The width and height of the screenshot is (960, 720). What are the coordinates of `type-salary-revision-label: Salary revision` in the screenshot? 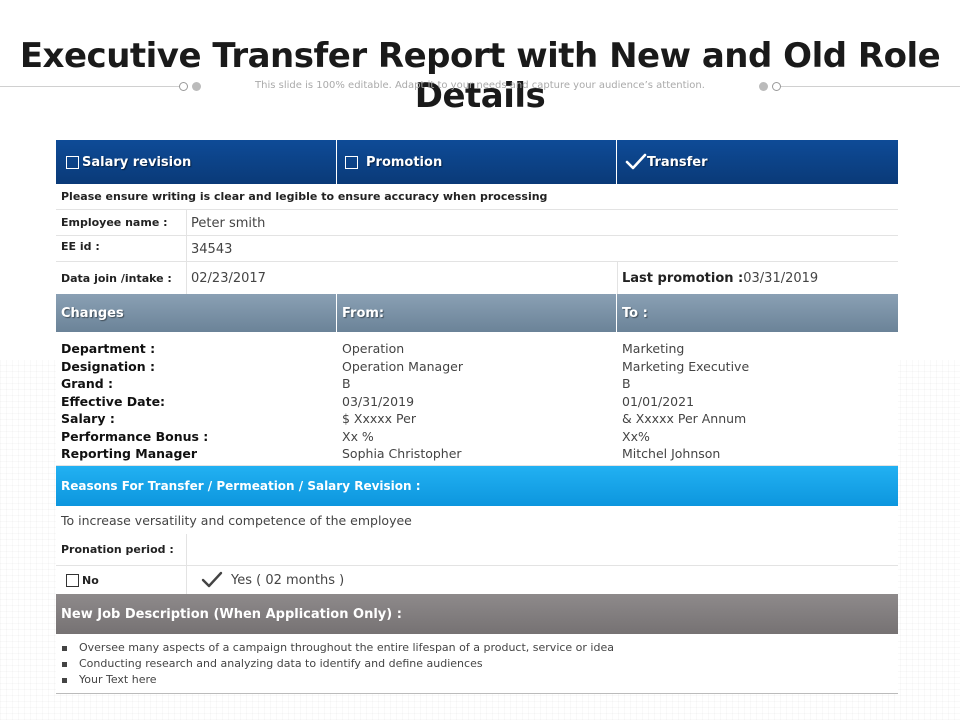 It's located at (137, 162).